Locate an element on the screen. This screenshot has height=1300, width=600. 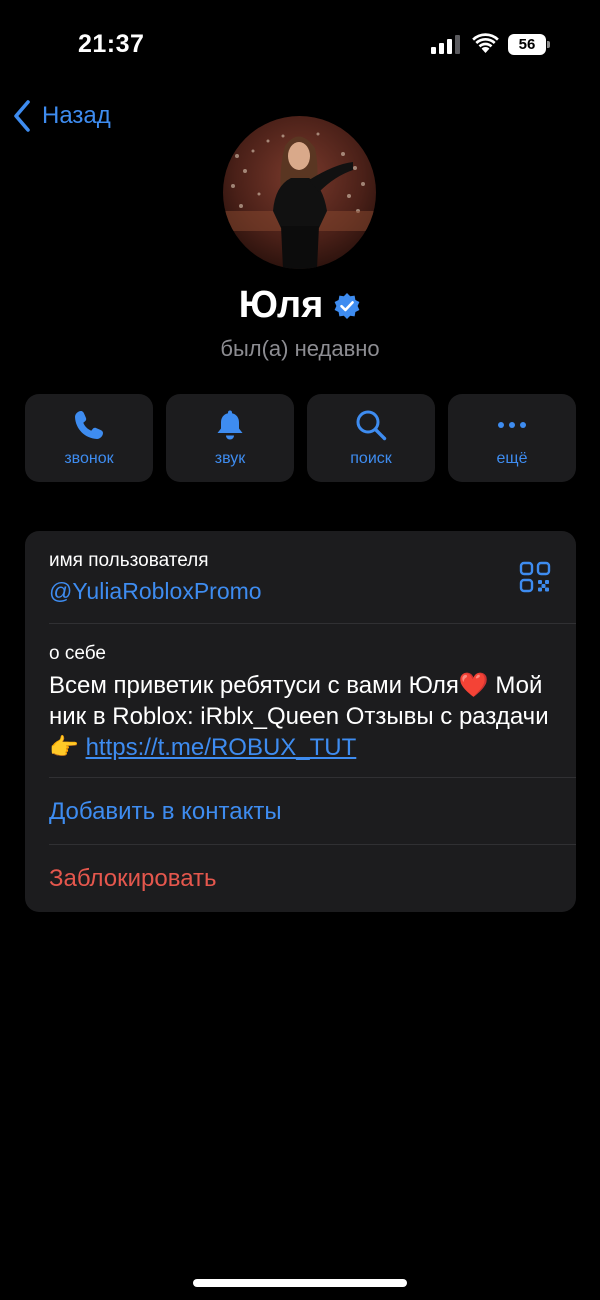
bell-icon is located at coordinates (230, 425).